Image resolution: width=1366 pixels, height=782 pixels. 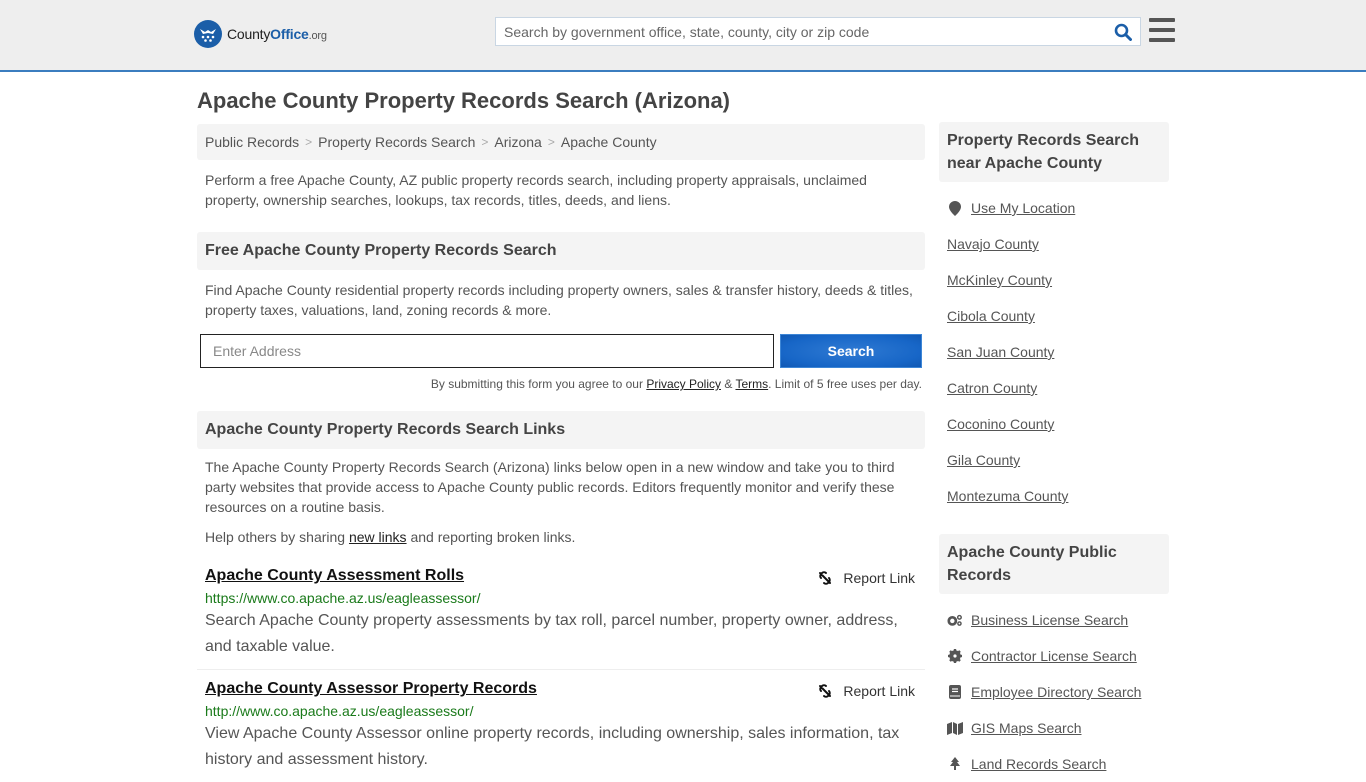 What do you see at coordinates (1058, 280) in the screenshot?
I see `nearby-item: McKinley County` at bounding box center [1058, 280].